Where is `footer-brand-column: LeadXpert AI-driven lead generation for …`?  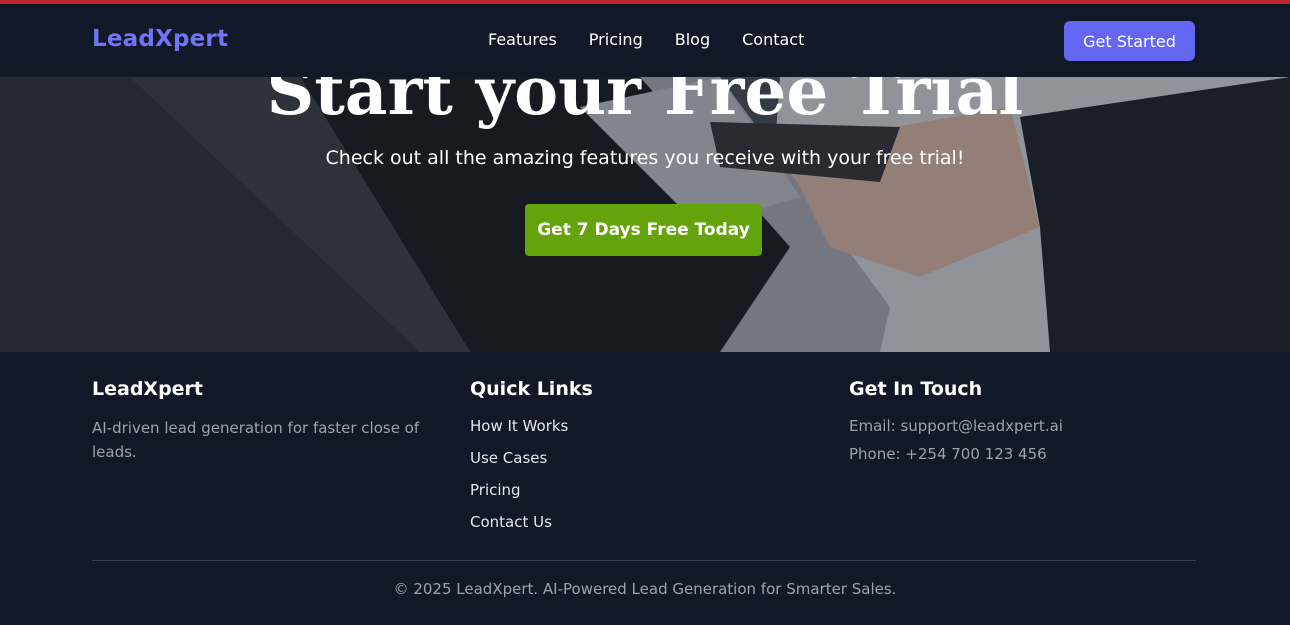
footer-brand-column: LeadXpert AI-driven lead generation for … is located at coordinates (262, 421).